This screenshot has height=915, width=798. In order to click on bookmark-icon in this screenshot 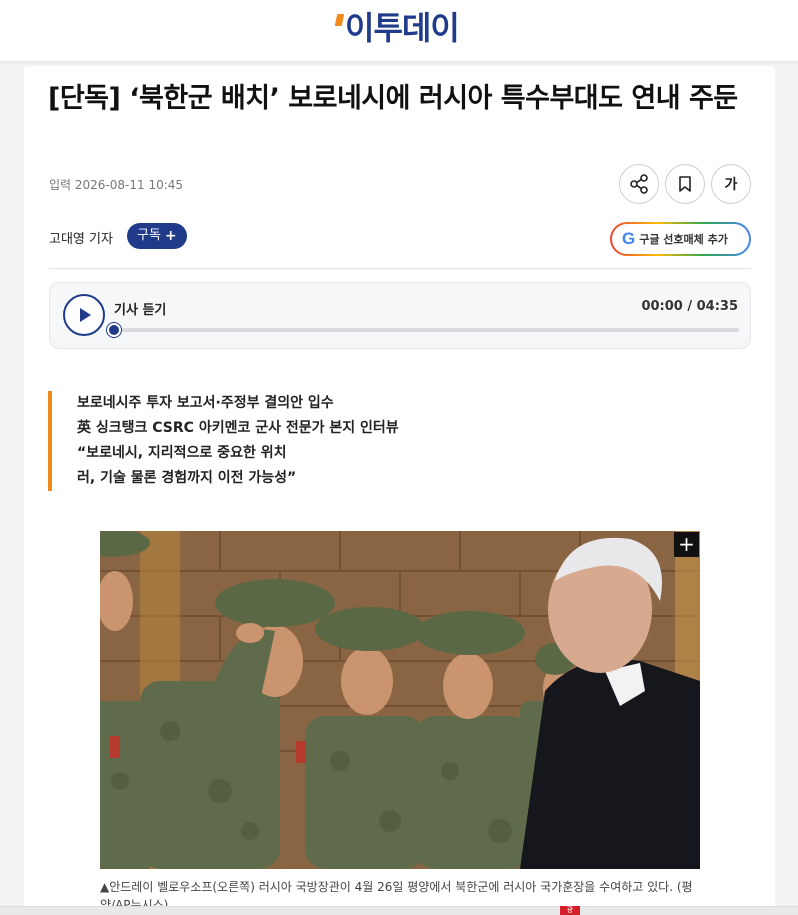, I will do `click(685, 184)`.